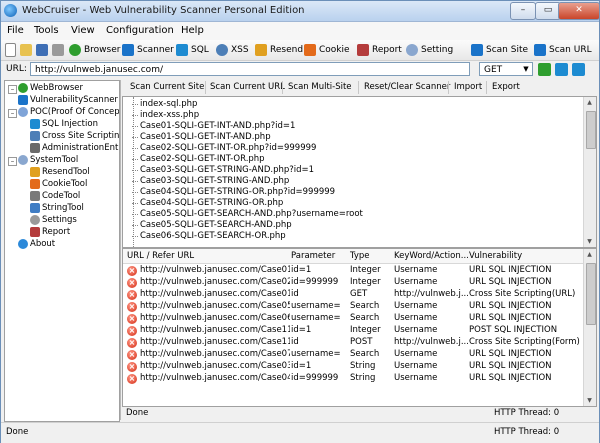 The image size is (600, 443). What do you see at coordinates (327, 50) in the screenshot?
I see `cookie-button: Cookie` at bounding box center [327, 50].